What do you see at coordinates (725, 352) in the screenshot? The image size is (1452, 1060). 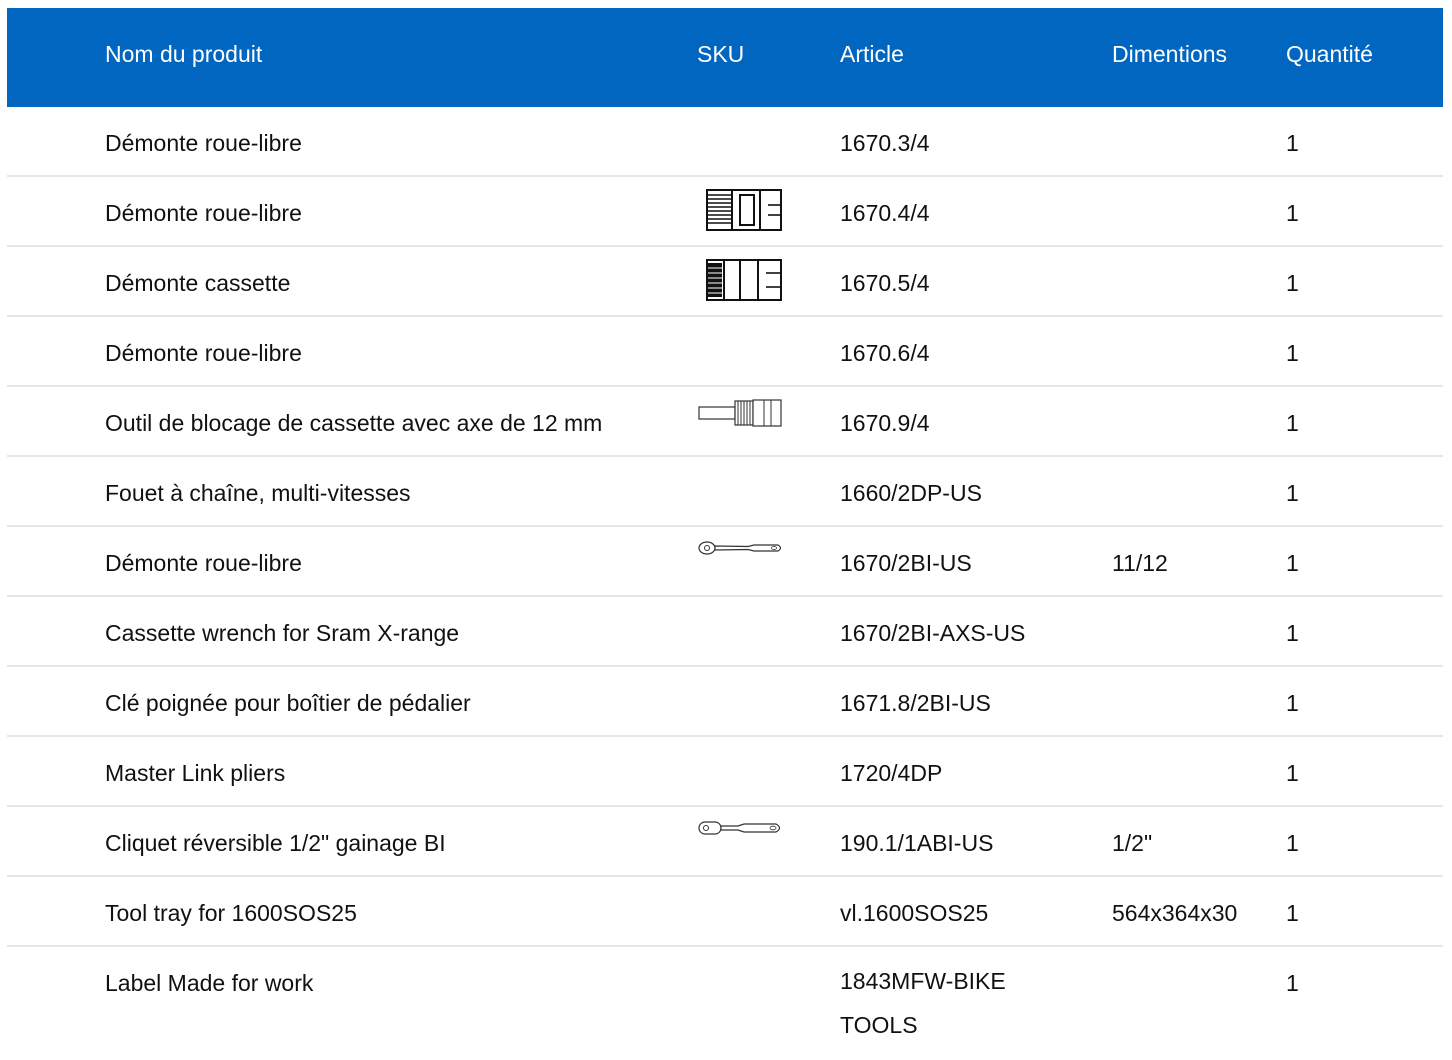 I see `table-row: Démonte roue-libre 1670.6/4 1` at bounding box center [725, 352].